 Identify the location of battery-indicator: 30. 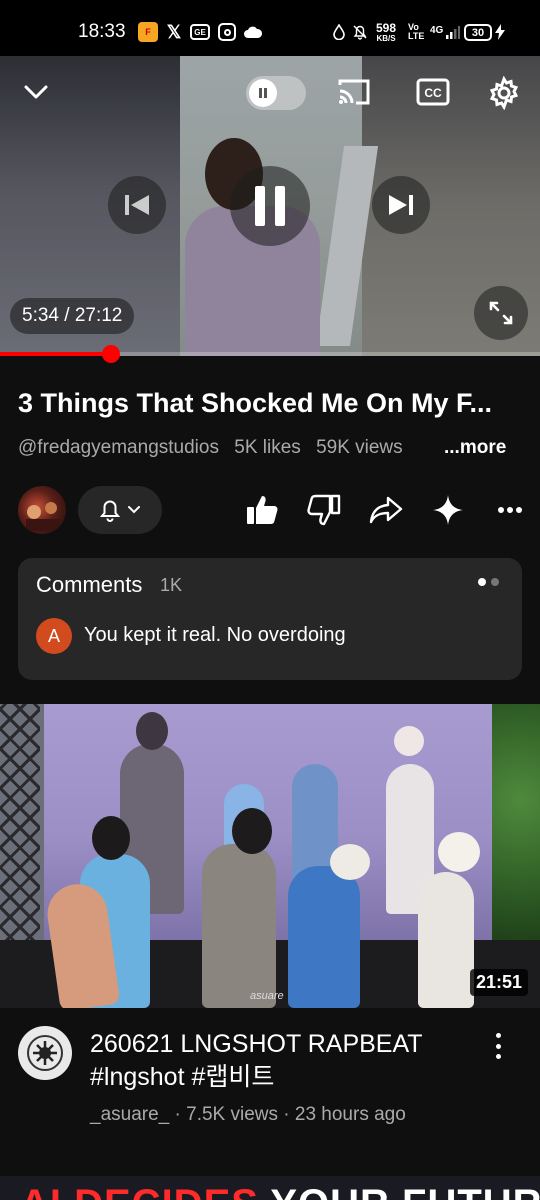
(478, 32).